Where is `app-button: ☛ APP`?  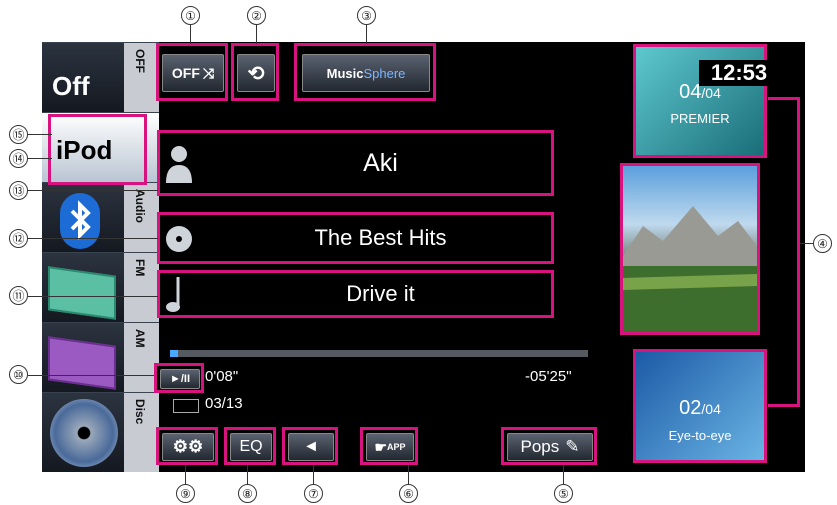
app-button: ☛ APP is located at coordinates (390, 447).